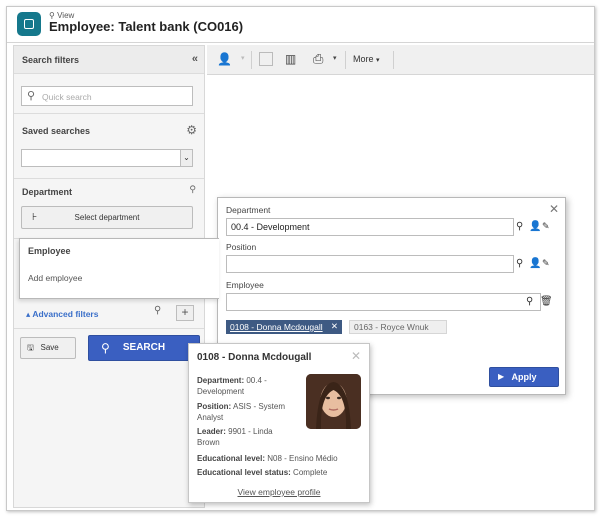 The image size is (600, 518). Describe the element at coordinates (231, 458) in the screenshot. I see `profile-edu-label: Educational level:` at that location.